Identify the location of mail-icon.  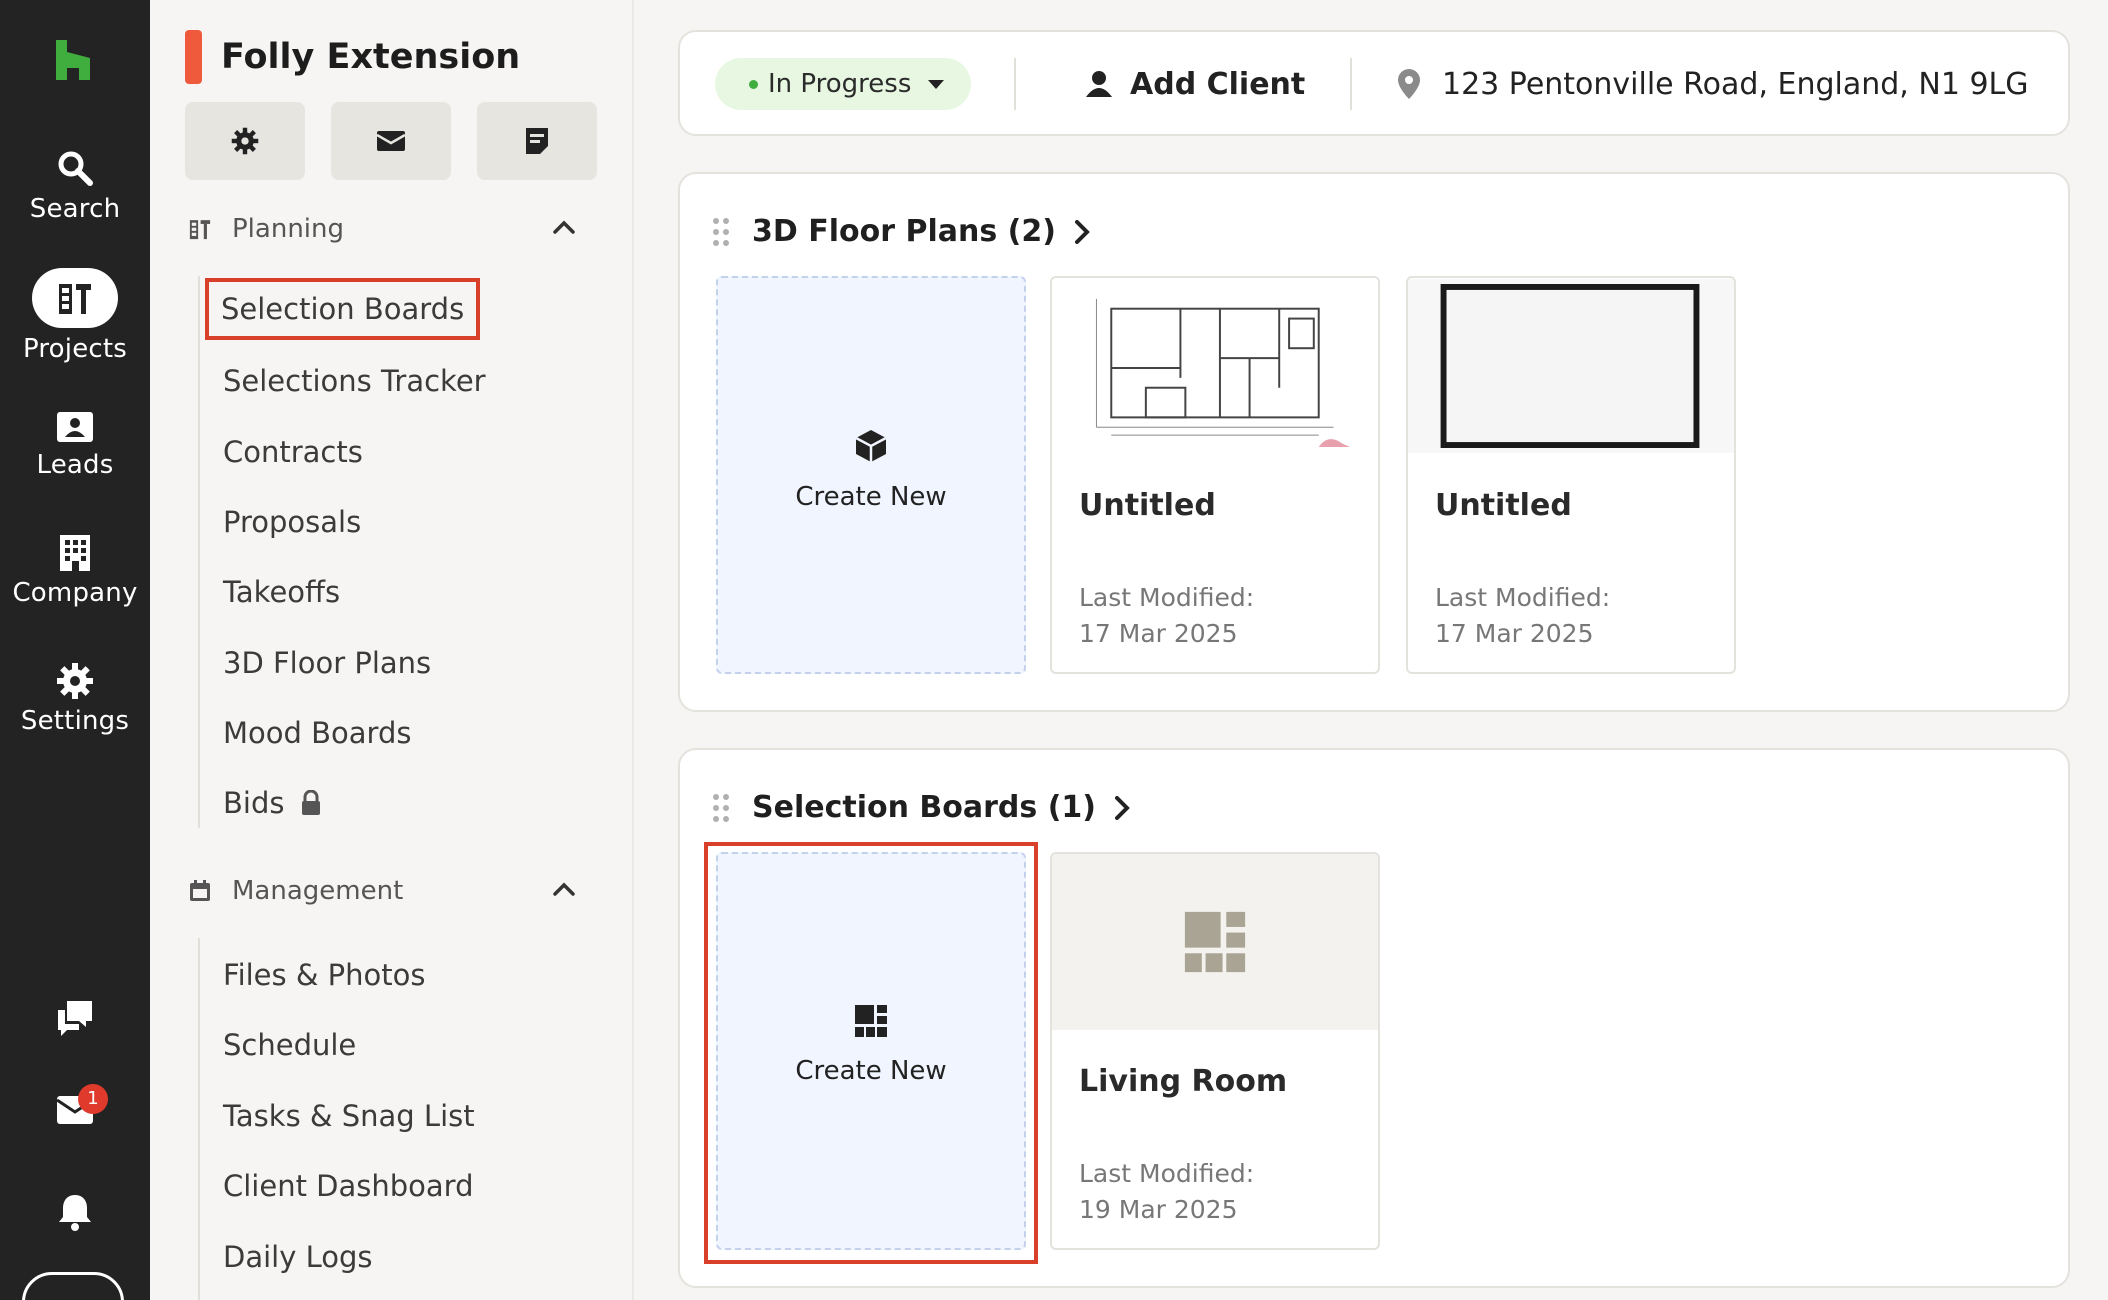
(391, 141).